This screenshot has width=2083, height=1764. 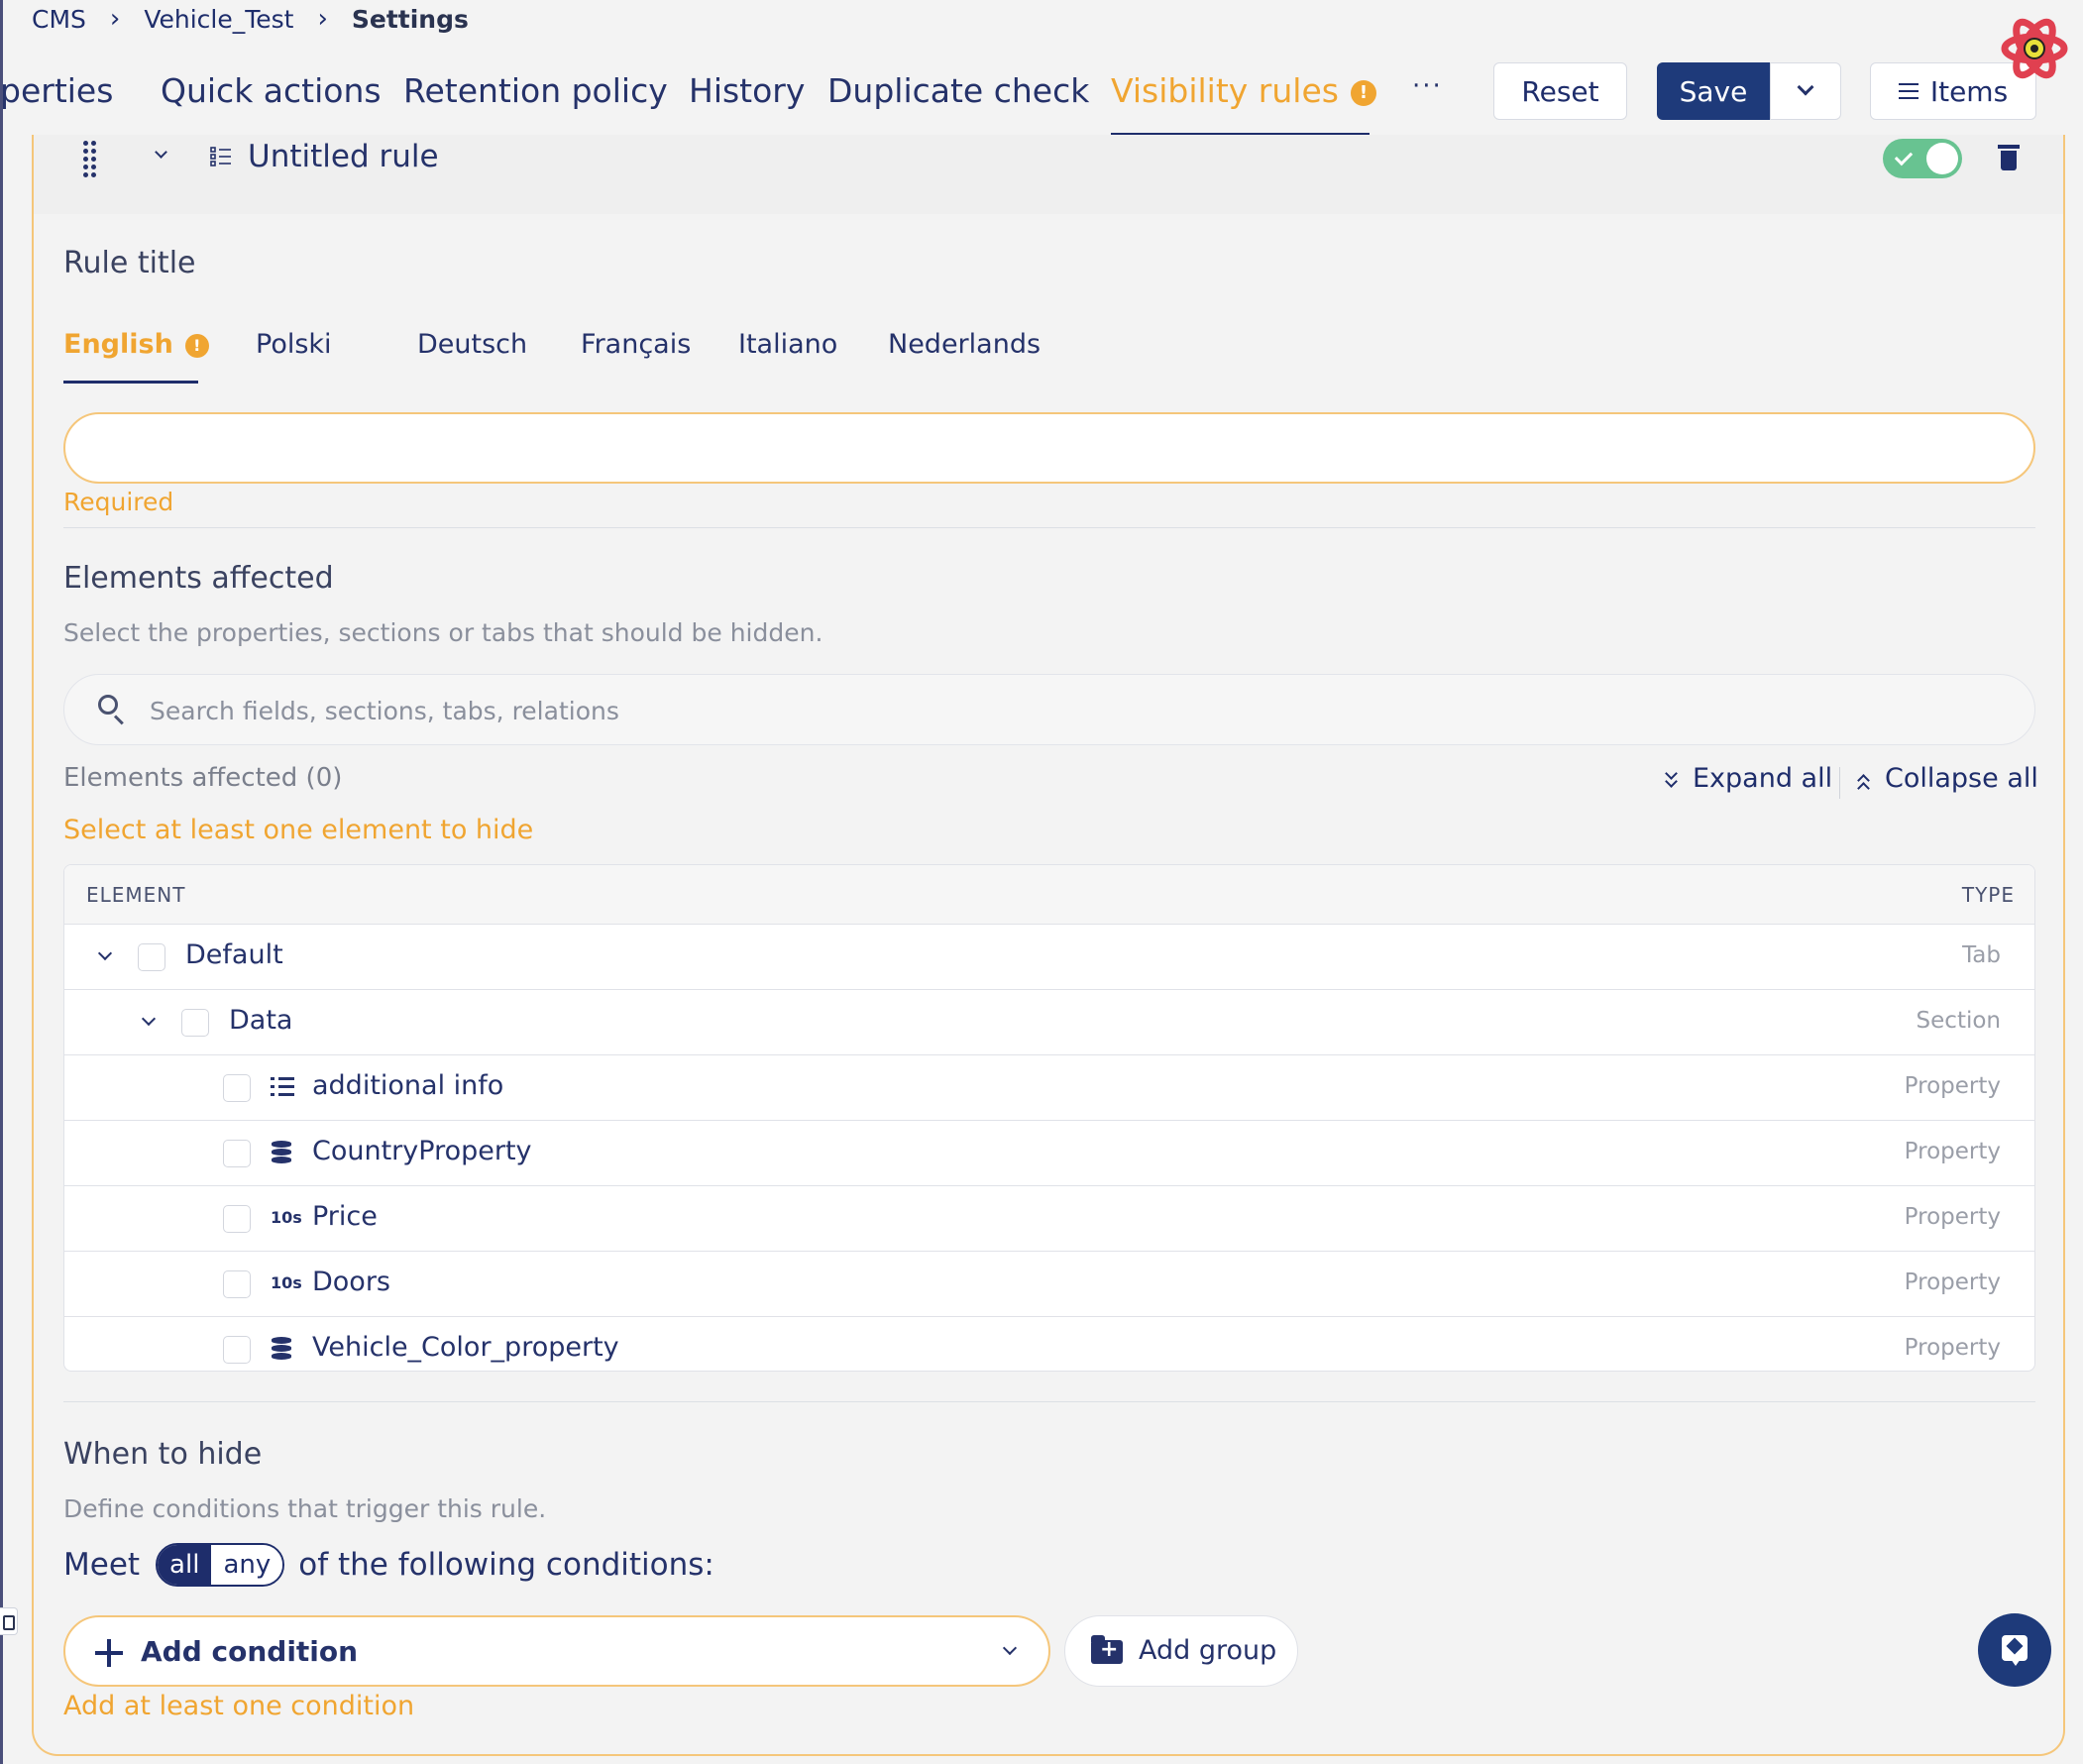 I want to click on sidebar-toggle-icon, so click(x=9, y=1621).